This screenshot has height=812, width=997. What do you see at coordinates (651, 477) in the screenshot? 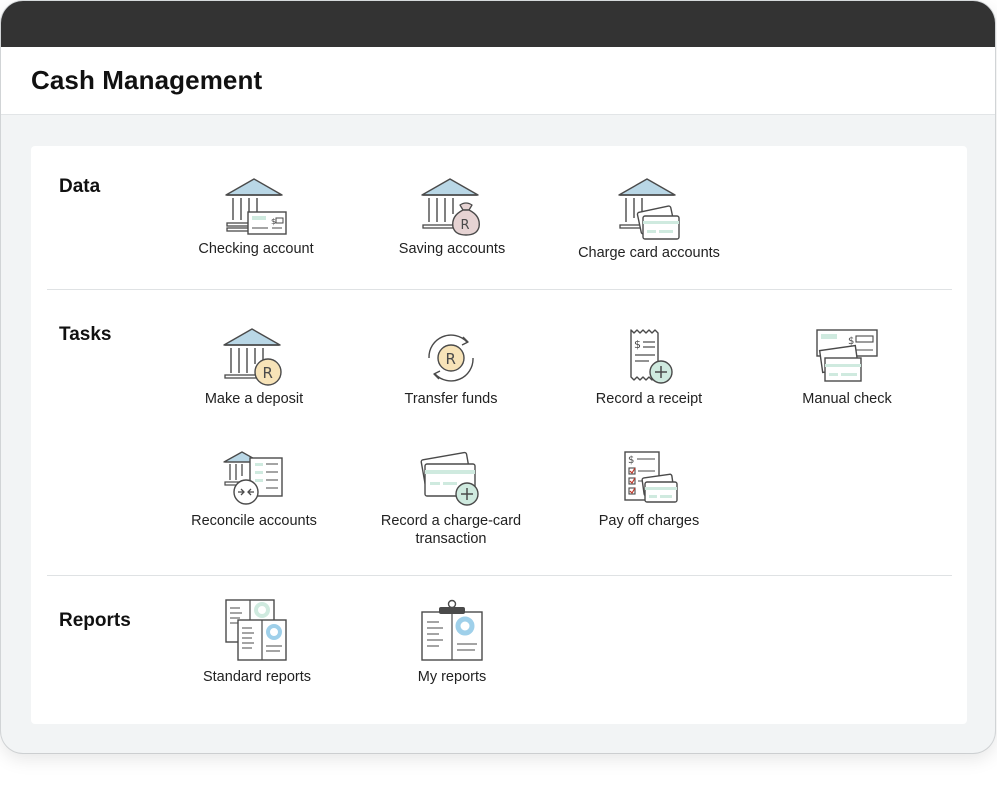
I see `checklist-cards-icon: $` at bounding box center [651, 477].